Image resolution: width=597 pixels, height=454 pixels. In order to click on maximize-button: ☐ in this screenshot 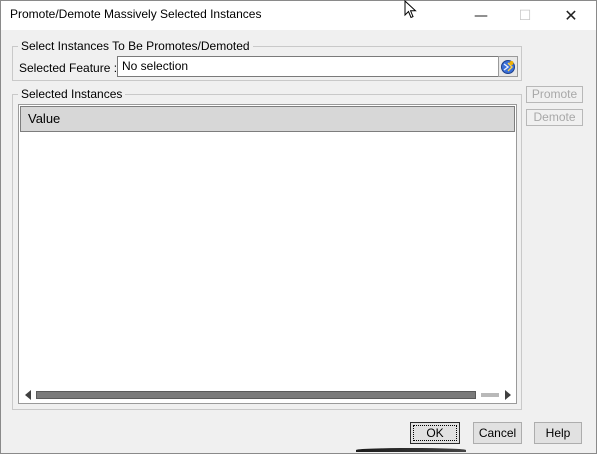, I will do `click(525, 15)`.